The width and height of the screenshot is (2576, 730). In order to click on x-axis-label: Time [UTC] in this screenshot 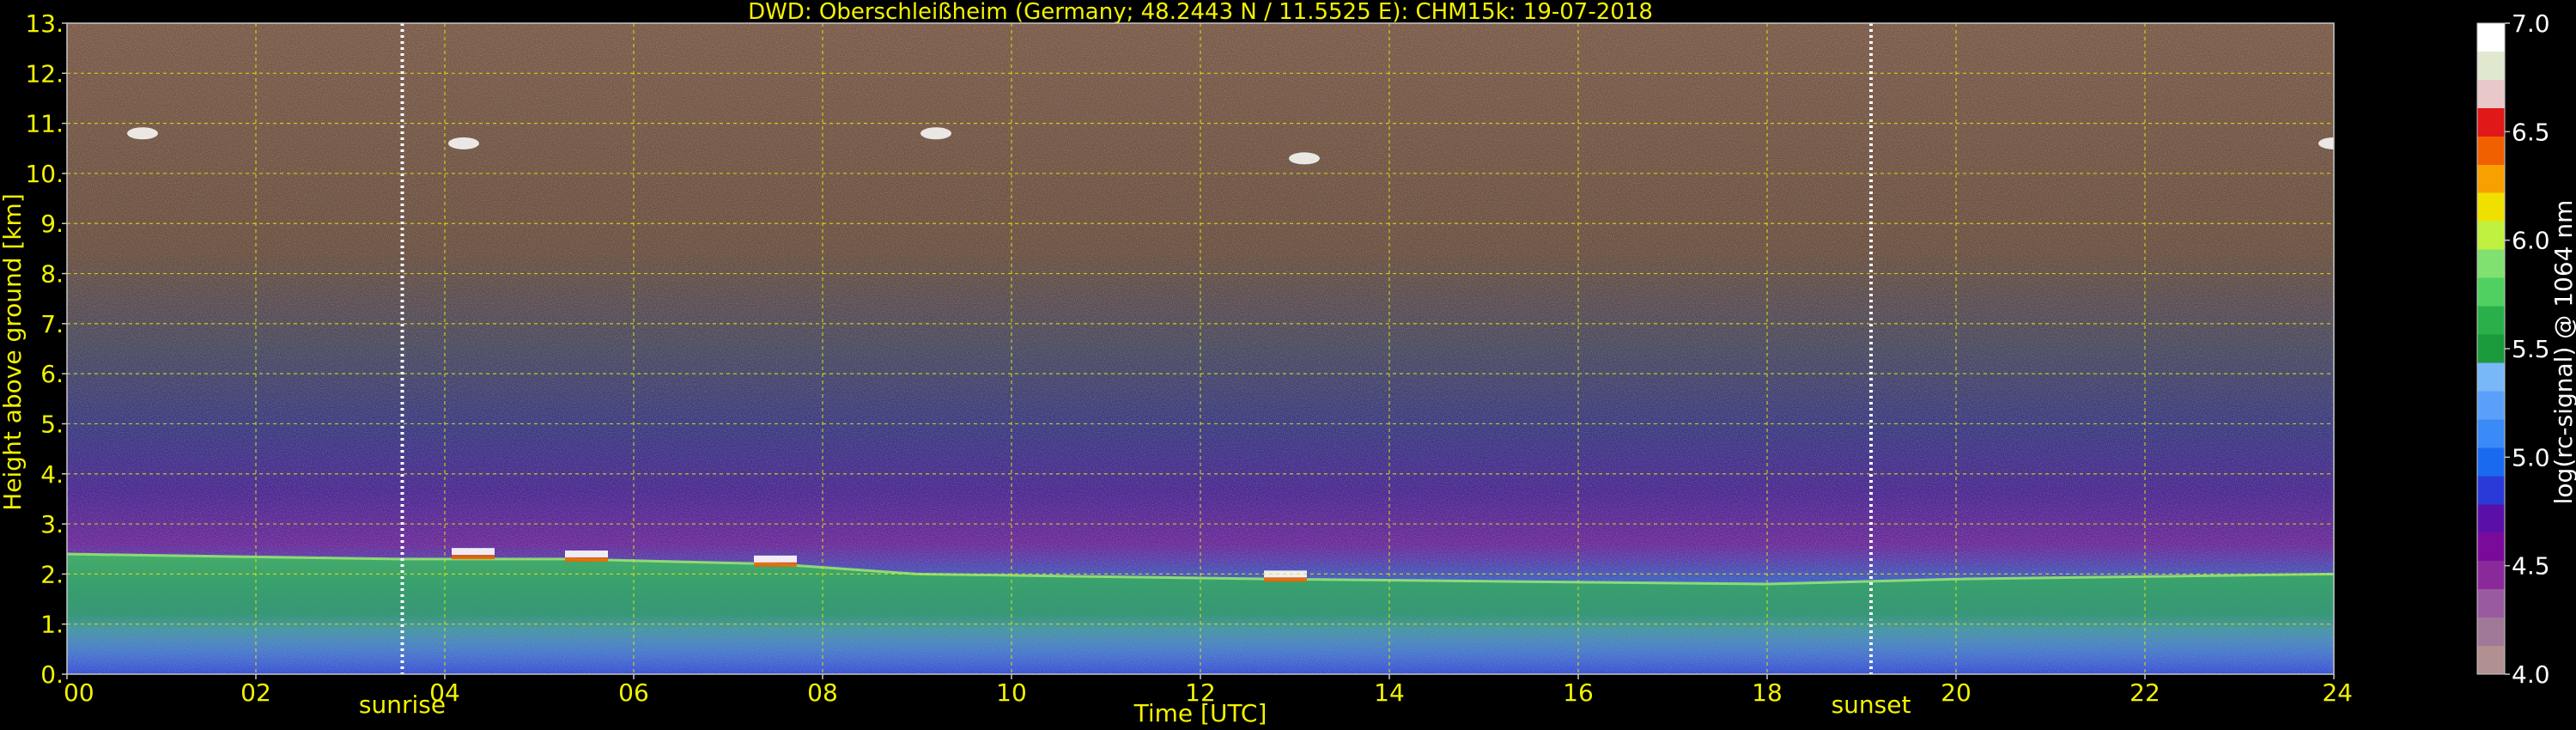, I will do `click(1200, 713)`.